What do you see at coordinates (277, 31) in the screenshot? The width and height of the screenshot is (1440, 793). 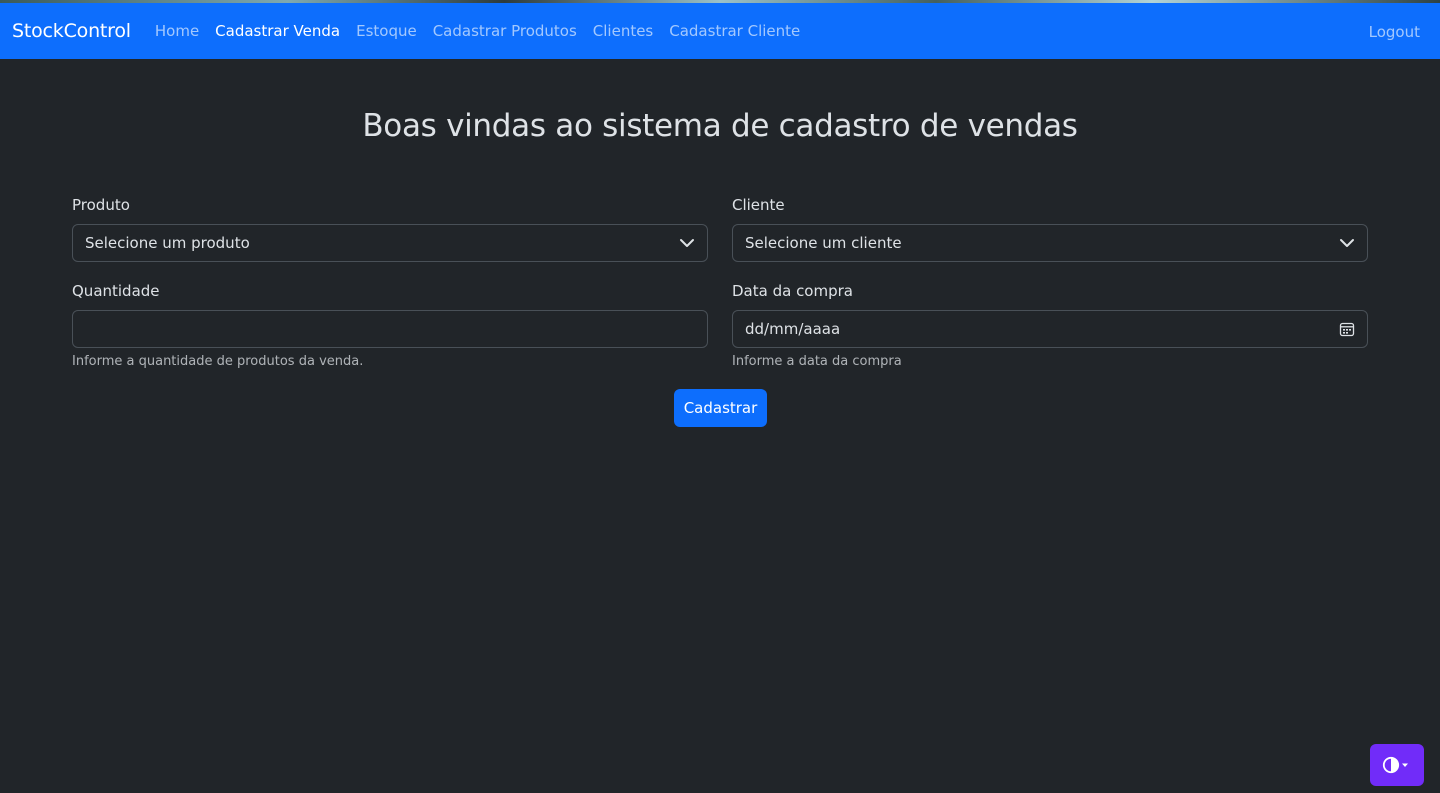 I see `nav-link-cadastrar-venda: Cadastrar Venda` at bounding box center [277, 31].